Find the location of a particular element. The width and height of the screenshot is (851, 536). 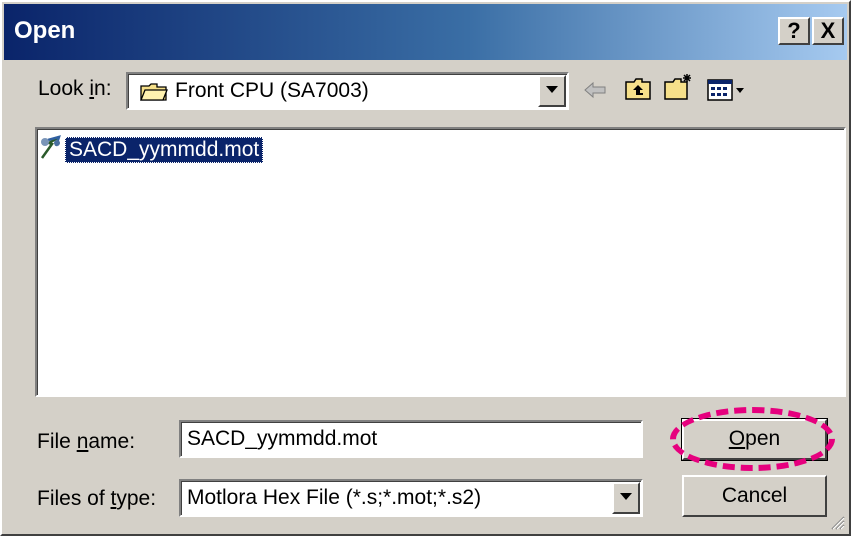

file-name-label: SACD_yymmdd.mot is located at coordinates (164, 150).